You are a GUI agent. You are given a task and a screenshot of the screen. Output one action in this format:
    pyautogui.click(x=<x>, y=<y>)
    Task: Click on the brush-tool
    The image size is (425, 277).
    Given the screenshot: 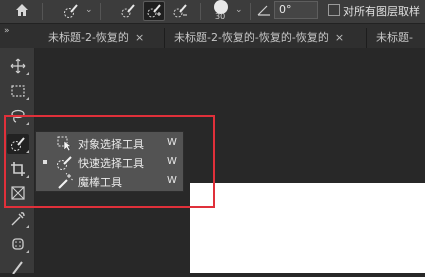 What is the action you would take?
    pyautogui.click(x=18, y=267)
    